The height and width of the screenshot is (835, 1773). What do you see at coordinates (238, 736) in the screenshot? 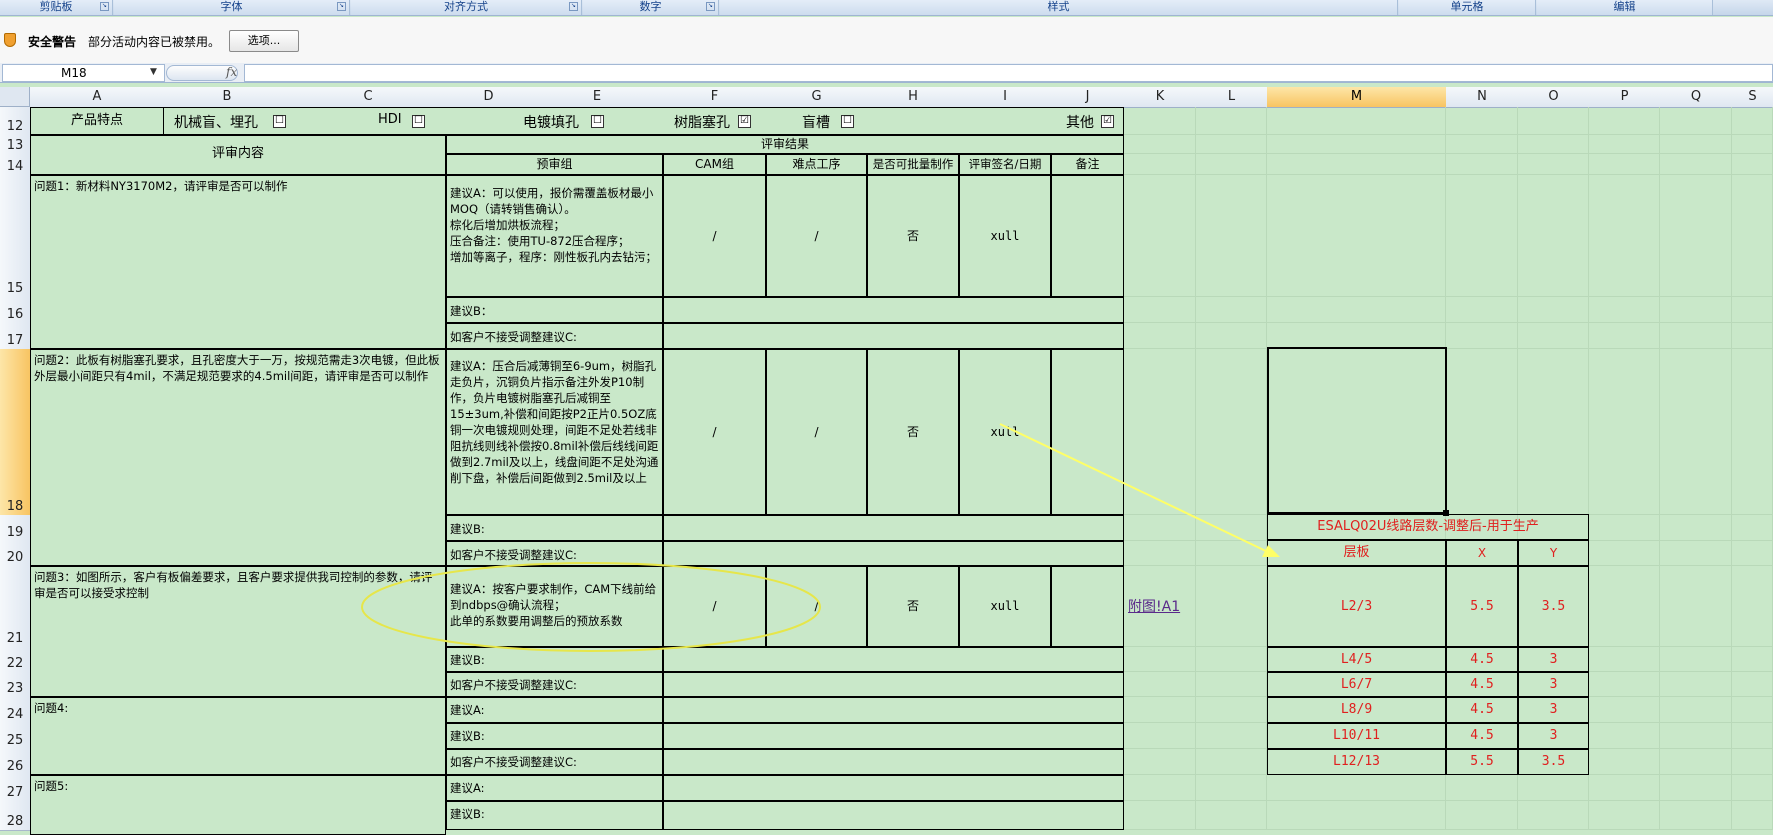
I see `question-cell: 问题4:` at bounding box center [238, 736].